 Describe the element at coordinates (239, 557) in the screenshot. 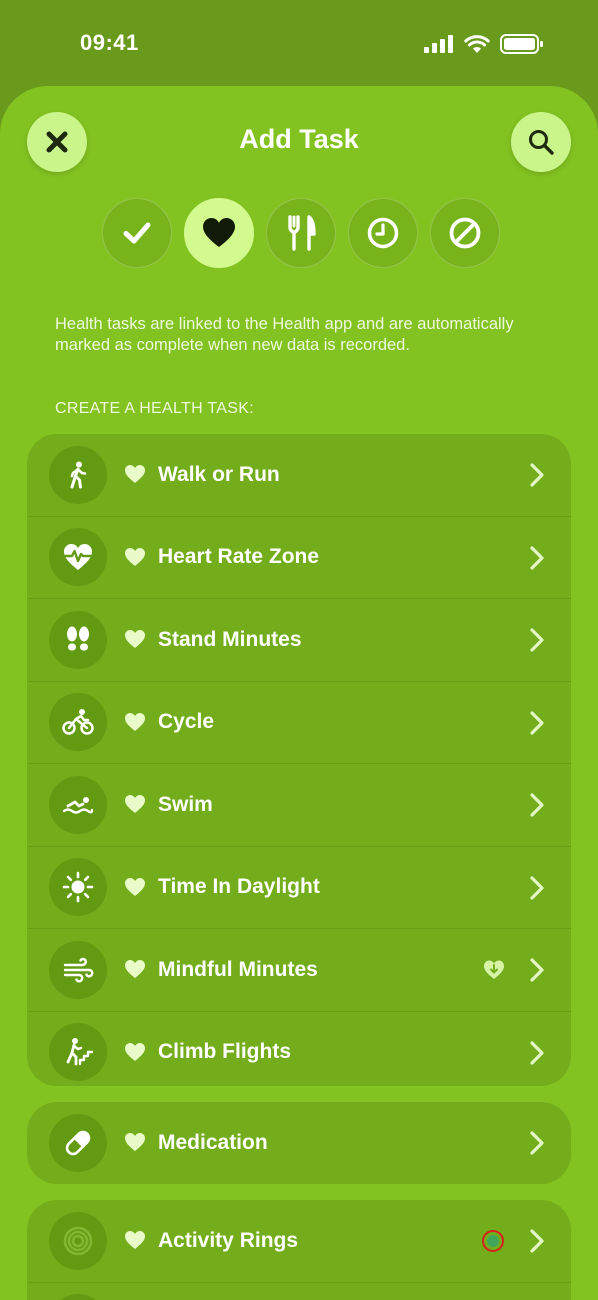

I see `list-item-label: Heart Rate Zone` at that location.